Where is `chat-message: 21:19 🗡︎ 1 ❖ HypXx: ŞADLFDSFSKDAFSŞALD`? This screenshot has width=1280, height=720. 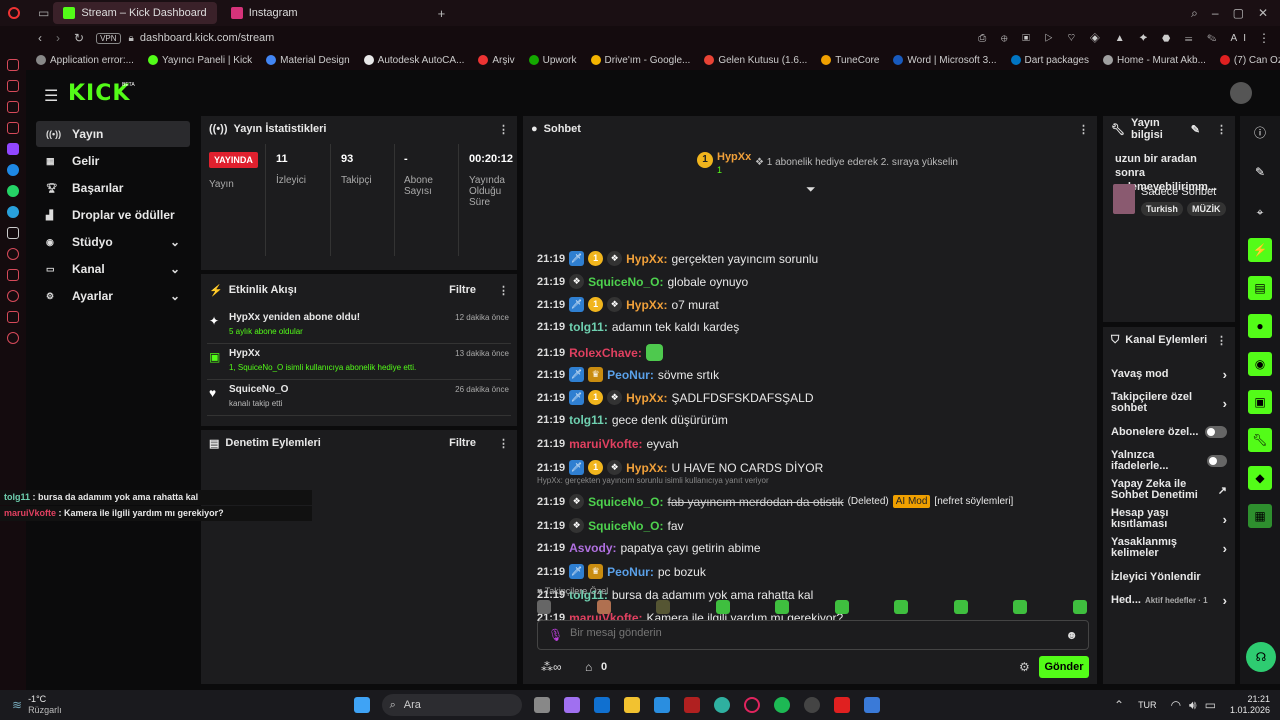
chat-message: 21:19 🗡︎ 1 ❖ HypXx: ŞADLFDSFSKDAFSŞALD is located at coordinates (675, 397).